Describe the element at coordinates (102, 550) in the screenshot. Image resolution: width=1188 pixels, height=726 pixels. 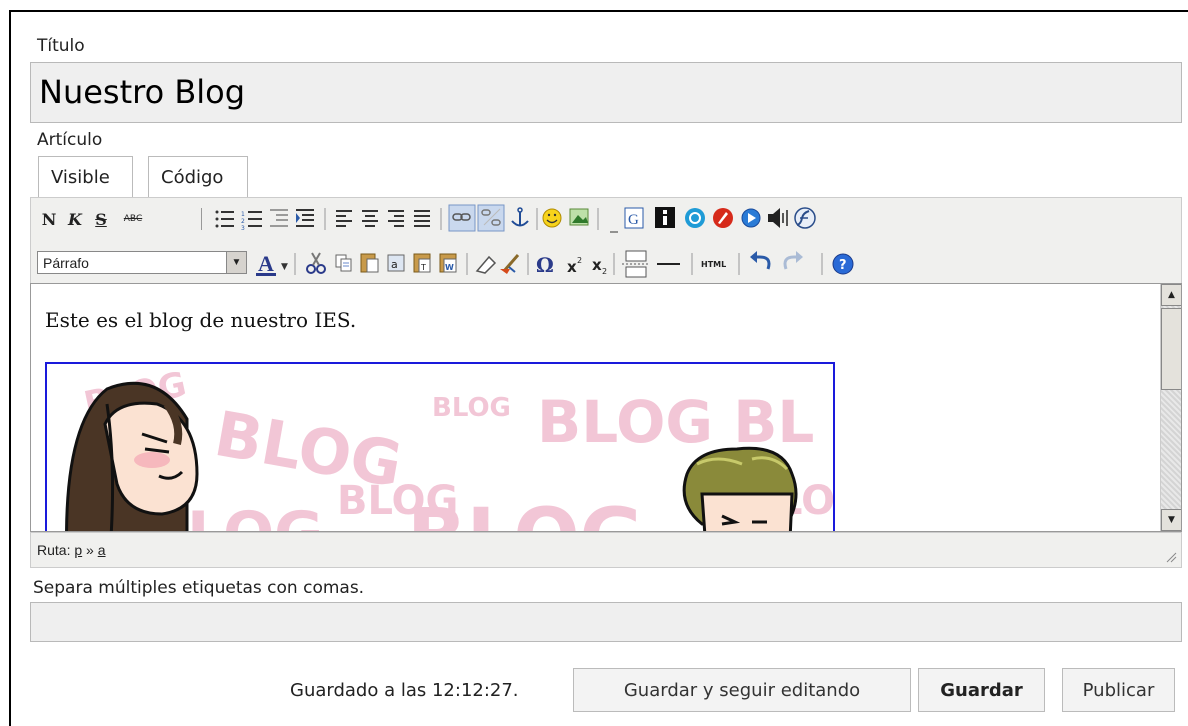
I see `path-a-link: a` at that location.